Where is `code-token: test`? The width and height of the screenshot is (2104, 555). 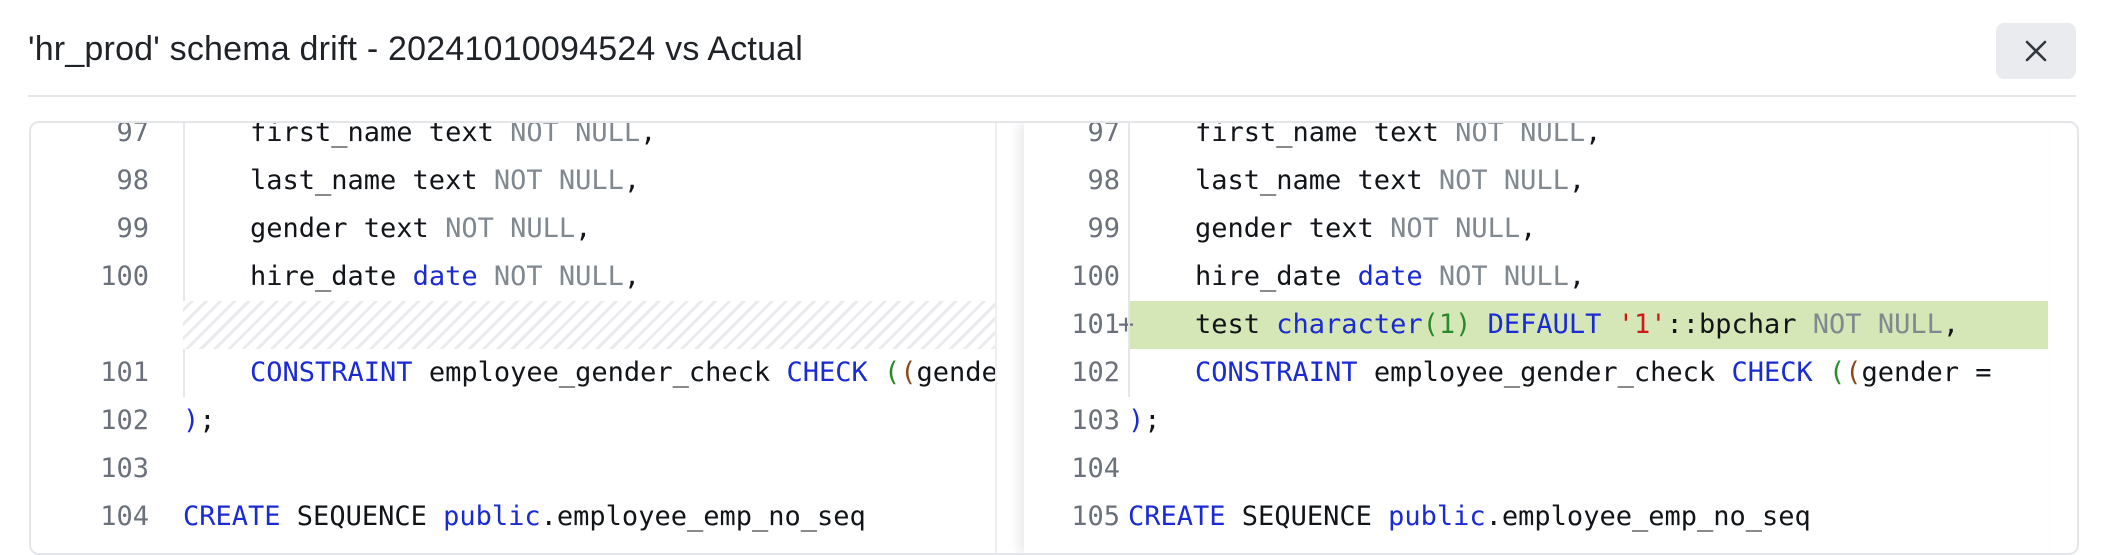
code-token: test is located at coordinates (1236, 324).